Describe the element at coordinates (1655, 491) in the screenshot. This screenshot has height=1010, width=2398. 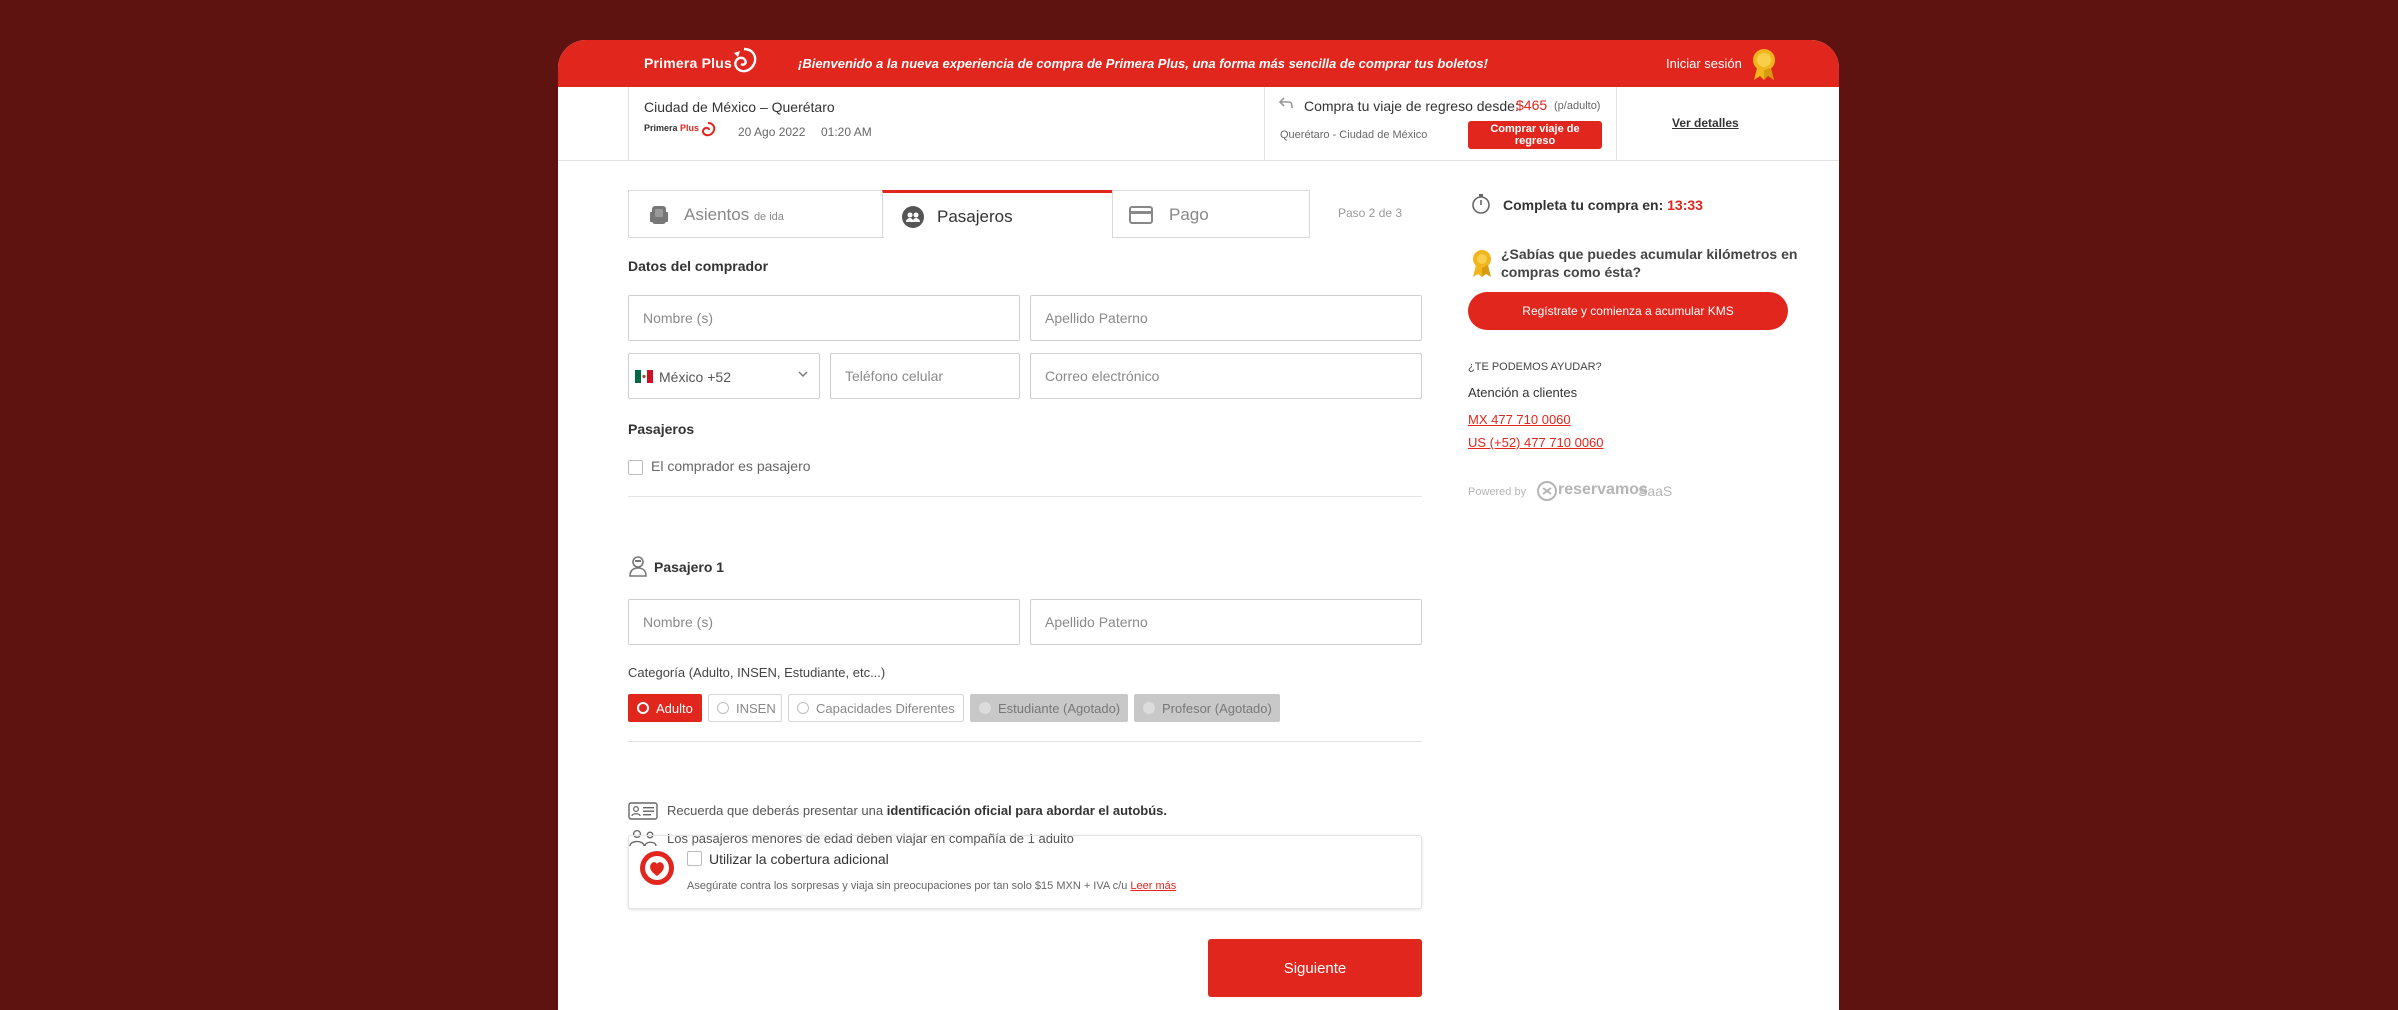
I see `reservamos-saas: SaaS` at that location.